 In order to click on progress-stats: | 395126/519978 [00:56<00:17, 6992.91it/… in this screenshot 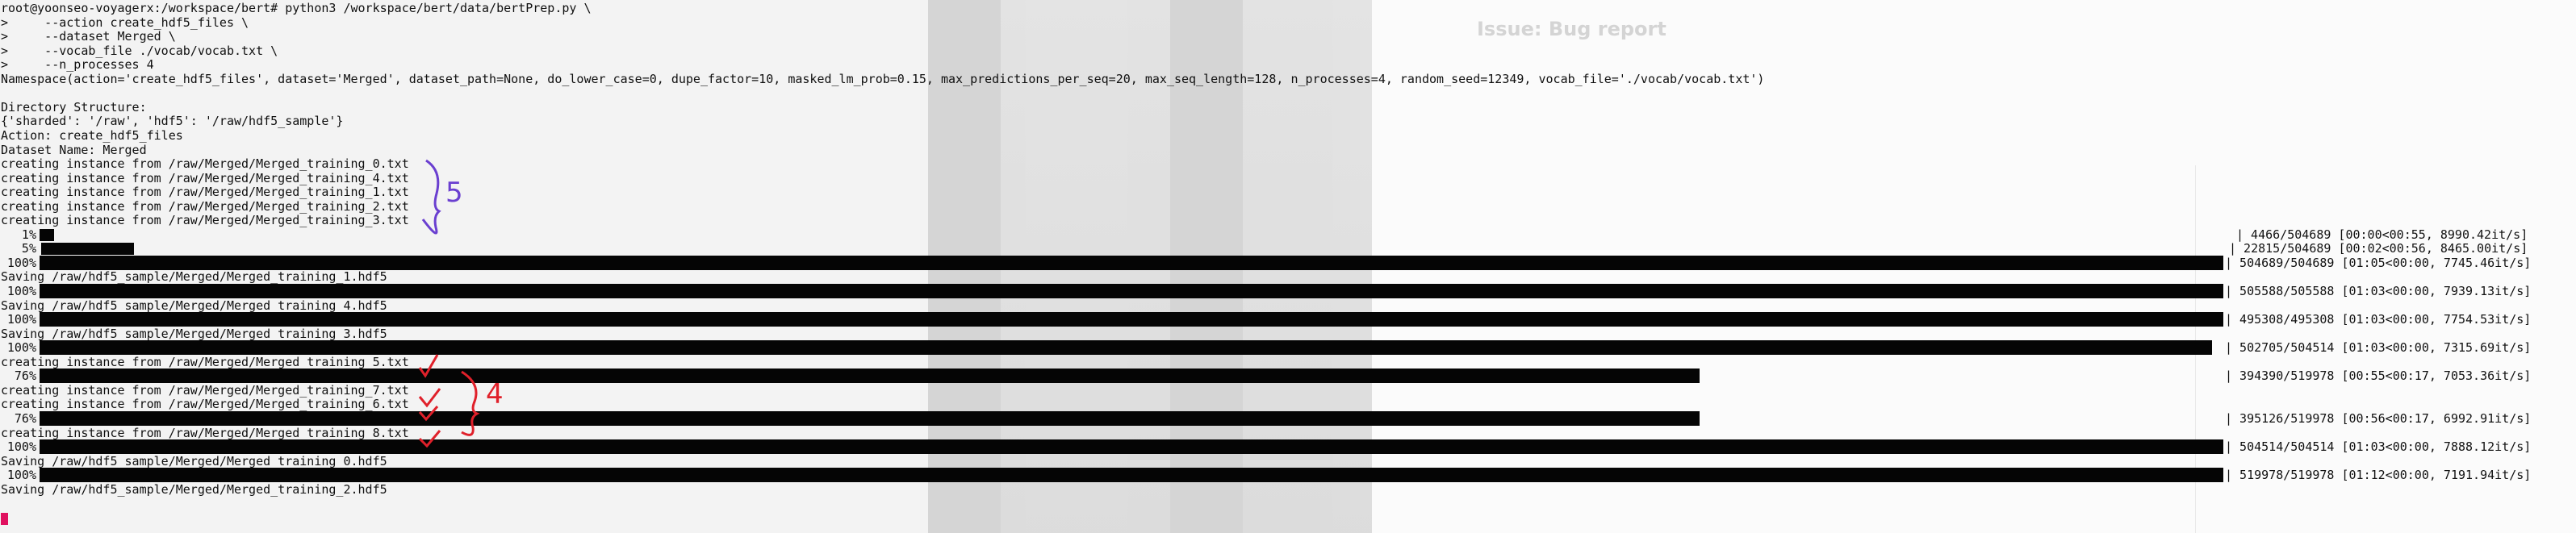, I will do `click(2378, 418)`.